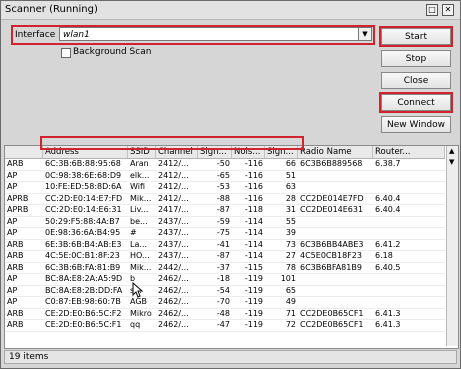 The height and width of the screenshot is (369, 461). I want to click on table-cell: APRB, so click(18, 209).